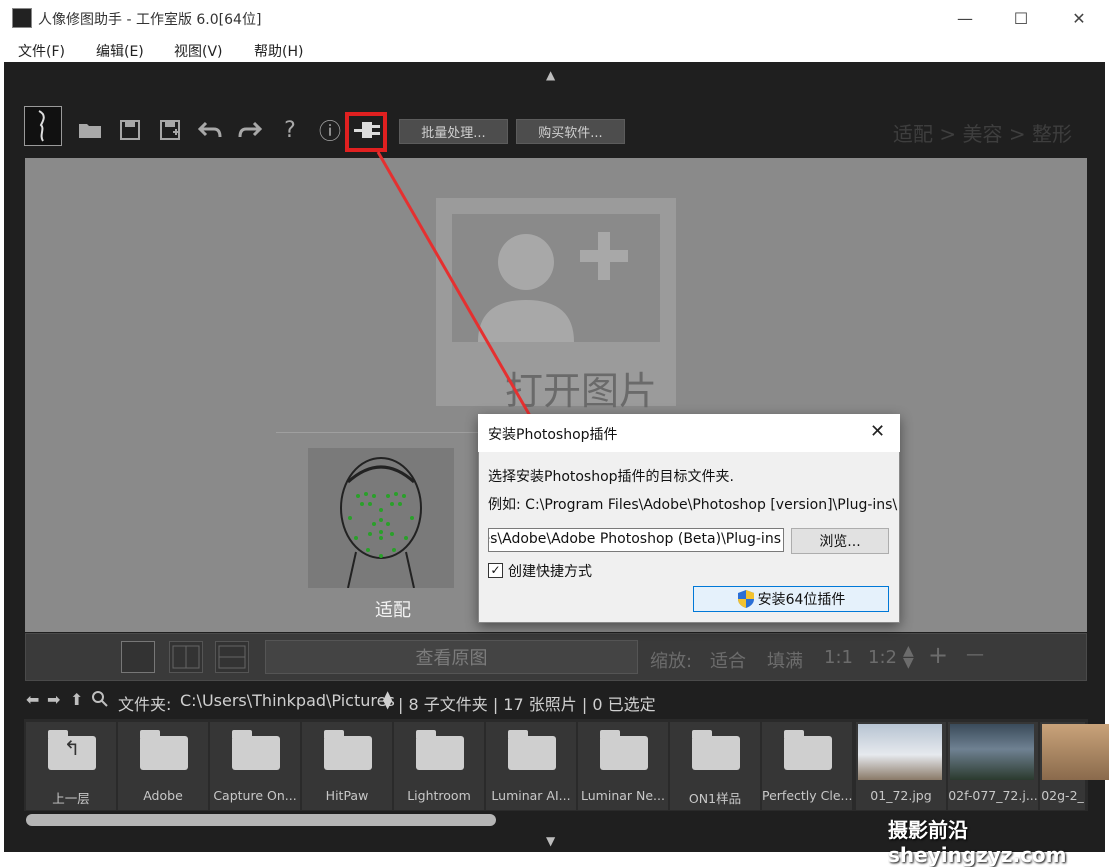 This screenshot has width=1109, height=867. What do you see at coordinates (261, 820) in the screenshot?
I see `horizontal-scrollbar` at bounding box center [261, 820].